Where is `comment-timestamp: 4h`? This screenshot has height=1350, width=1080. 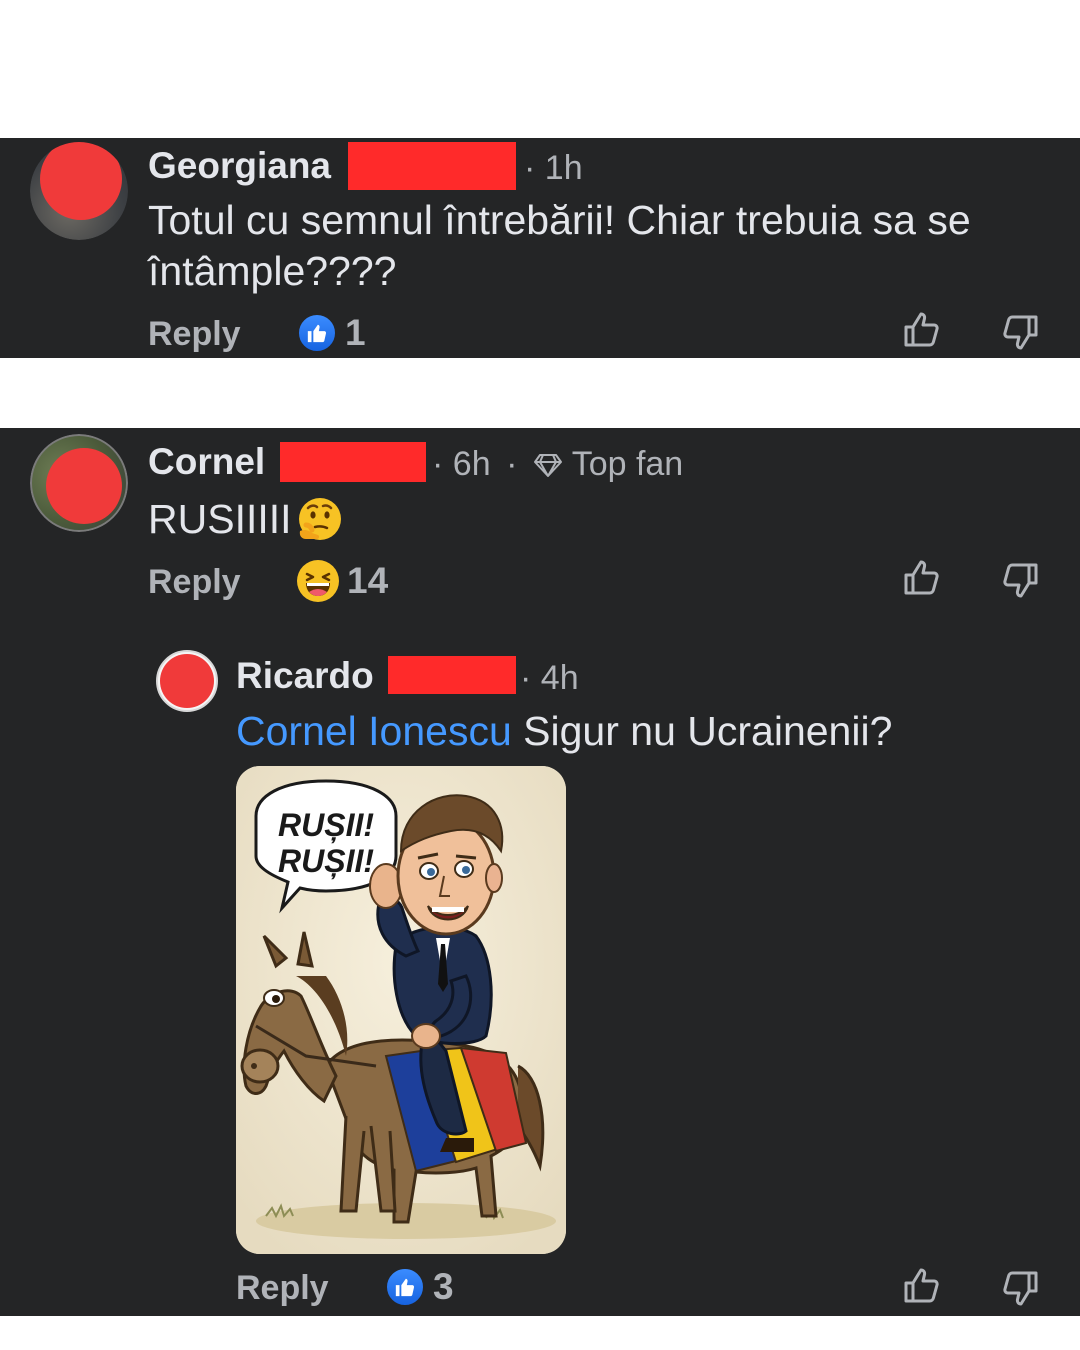 comment-timestamp: 4h is located at coordinates (560, 678).